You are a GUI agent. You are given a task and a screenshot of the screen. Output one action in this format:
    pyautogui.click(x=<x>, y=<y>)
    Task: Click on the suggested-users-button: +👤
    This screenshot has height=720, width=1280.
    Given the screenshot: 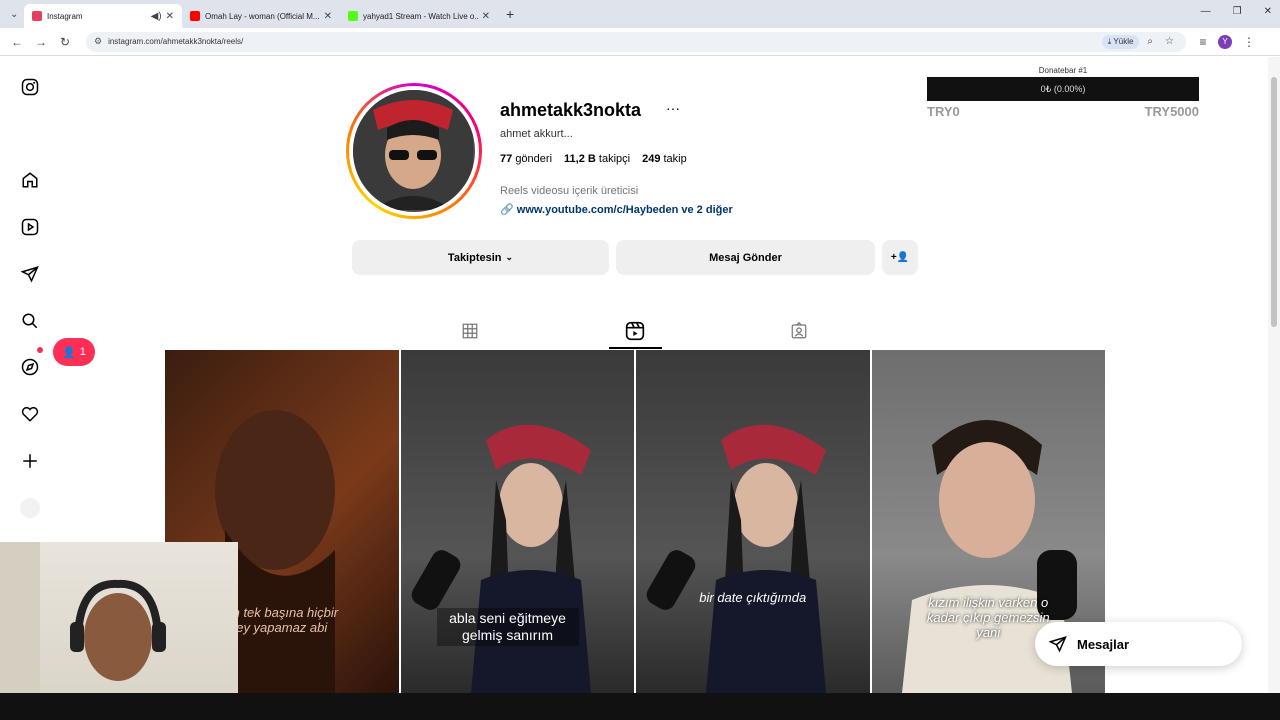 What is the action you would take?
    pyautogui.click(x=900, y=257)
    